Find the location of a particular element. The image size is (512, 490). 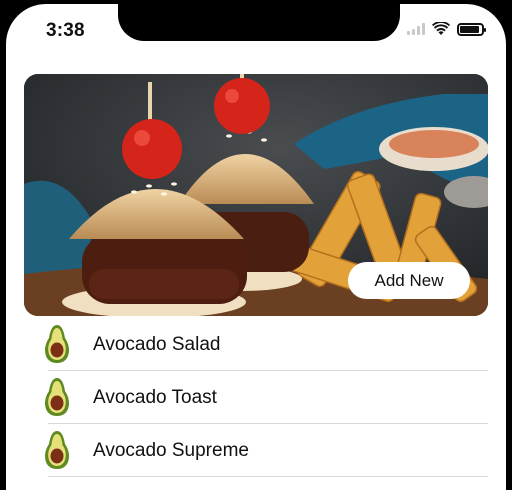

status-icons is located at coordinates (446, 29).